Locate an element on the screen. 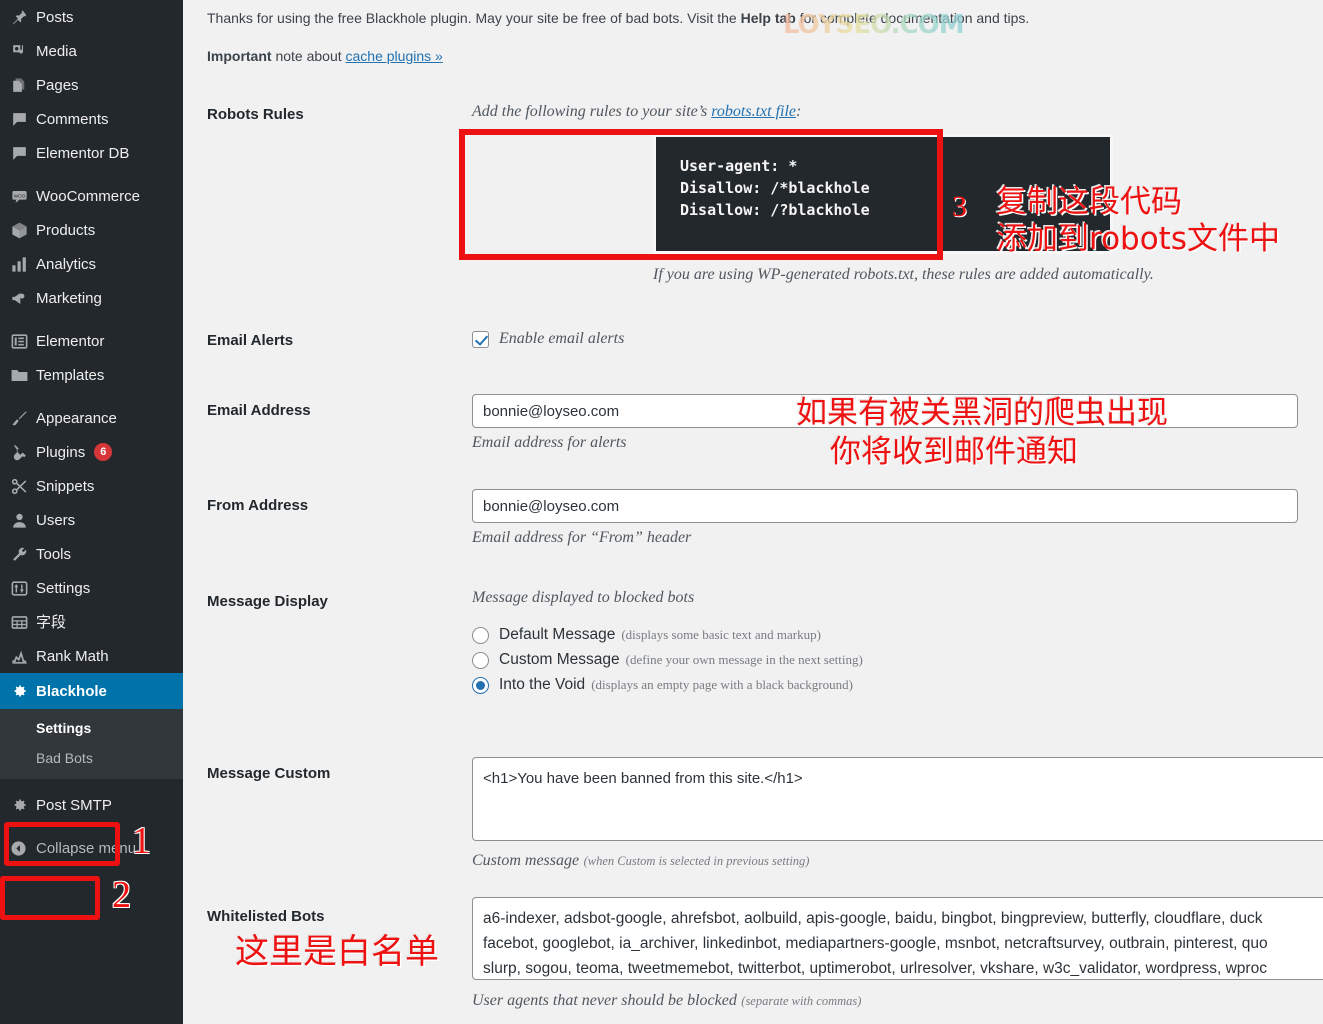  sidebar-item-products: Products is located at coordinates (91, 230).